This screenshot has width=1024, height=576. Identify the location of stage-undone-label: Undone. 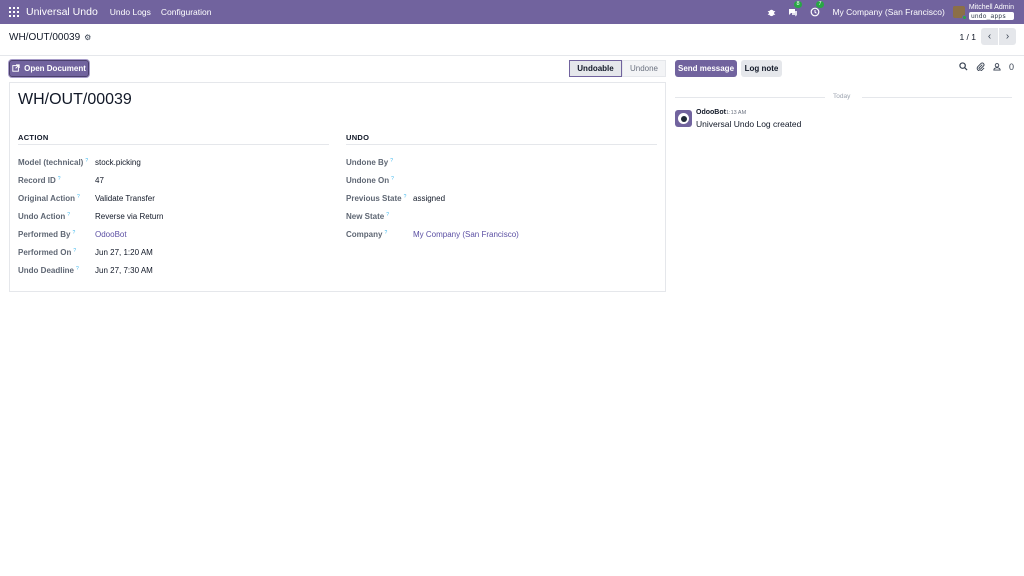
(644, 68).